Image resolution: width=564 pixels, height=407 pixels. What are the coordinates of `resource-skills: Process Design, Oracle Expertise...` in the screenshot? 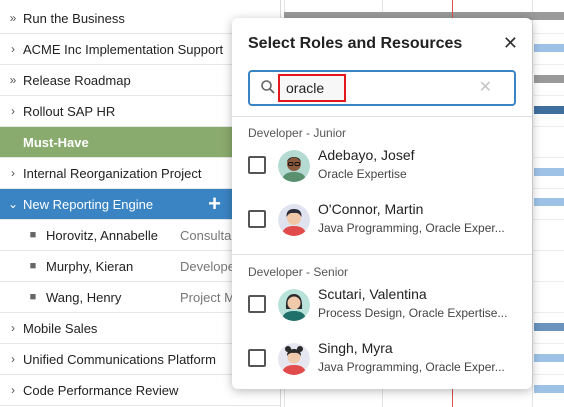 It's located at (413, 313).